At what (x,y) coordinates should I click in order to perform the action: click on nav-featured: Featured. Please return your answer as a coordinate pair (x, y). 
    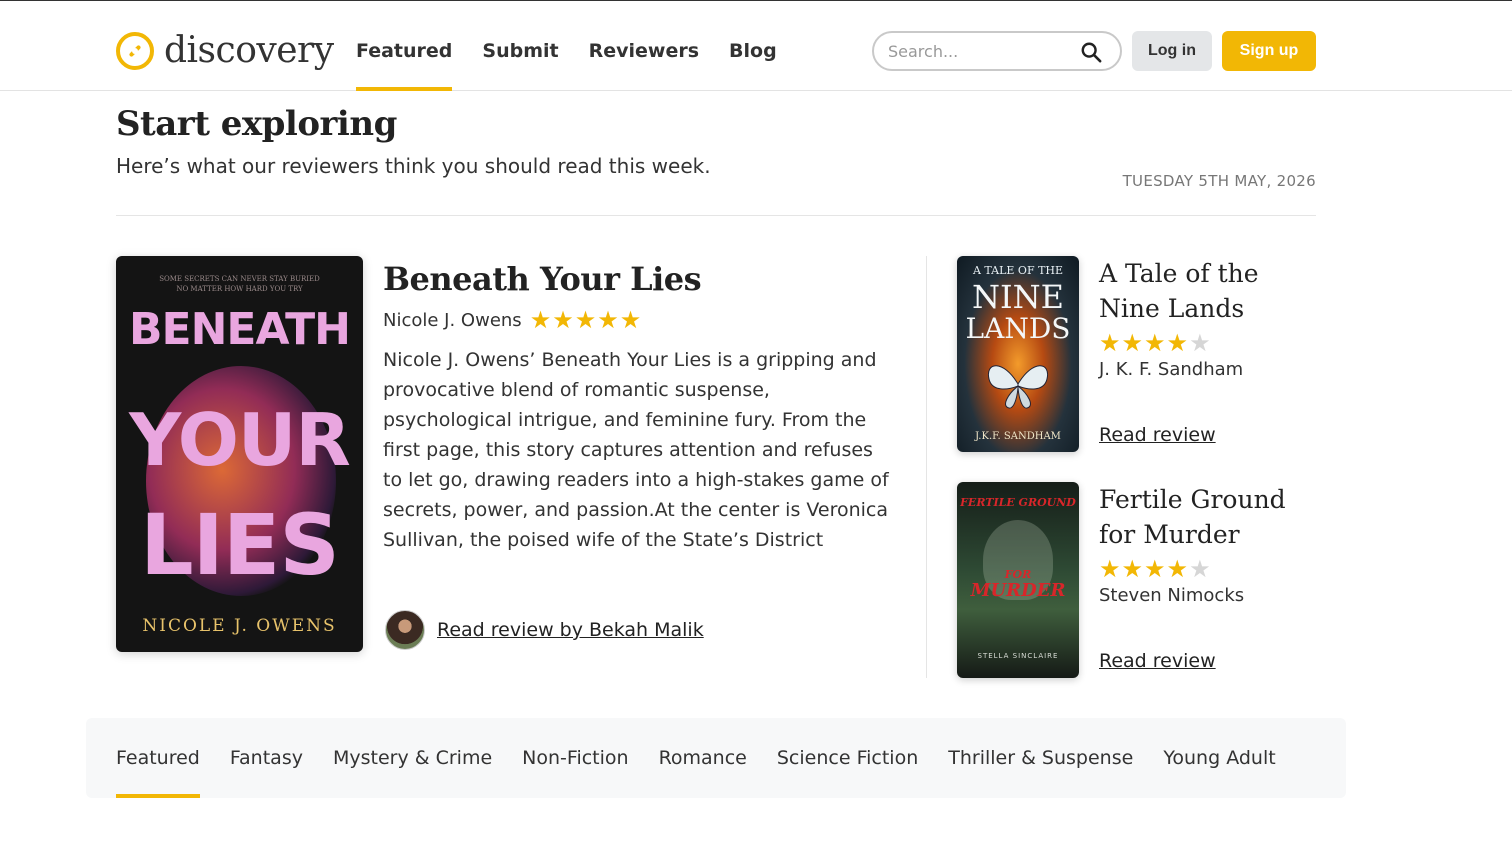
    Looking at the image, I should click on (404, 46).